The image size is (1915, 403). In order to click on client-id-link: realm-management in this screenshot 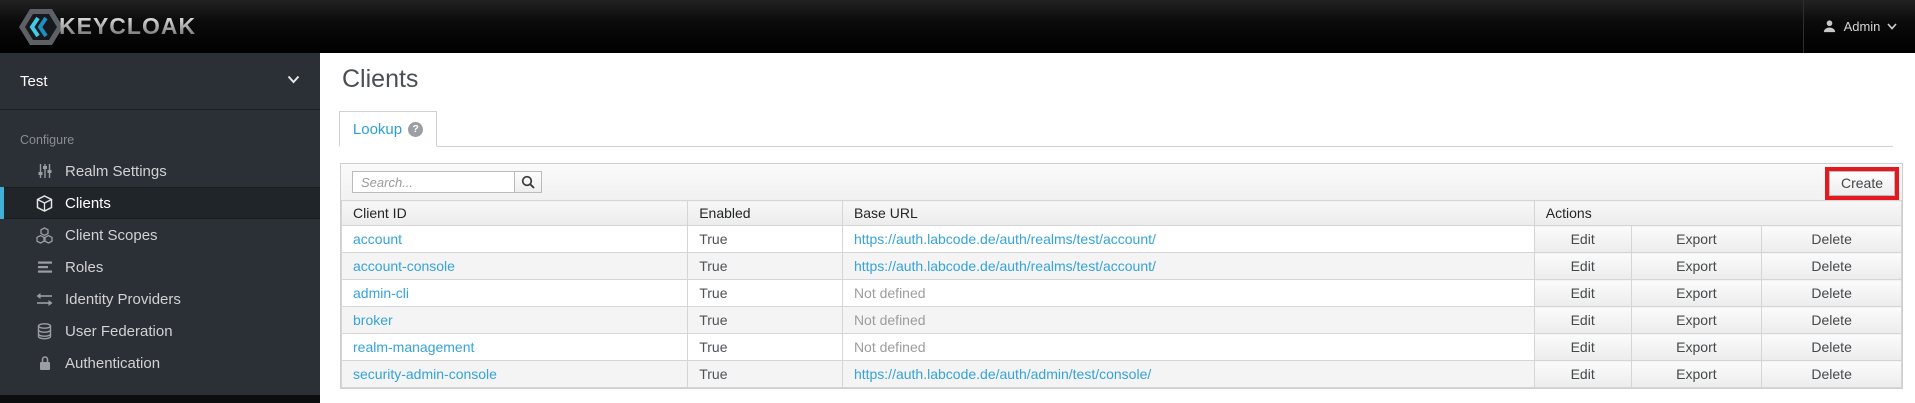, I will do `click(413, 347)`.